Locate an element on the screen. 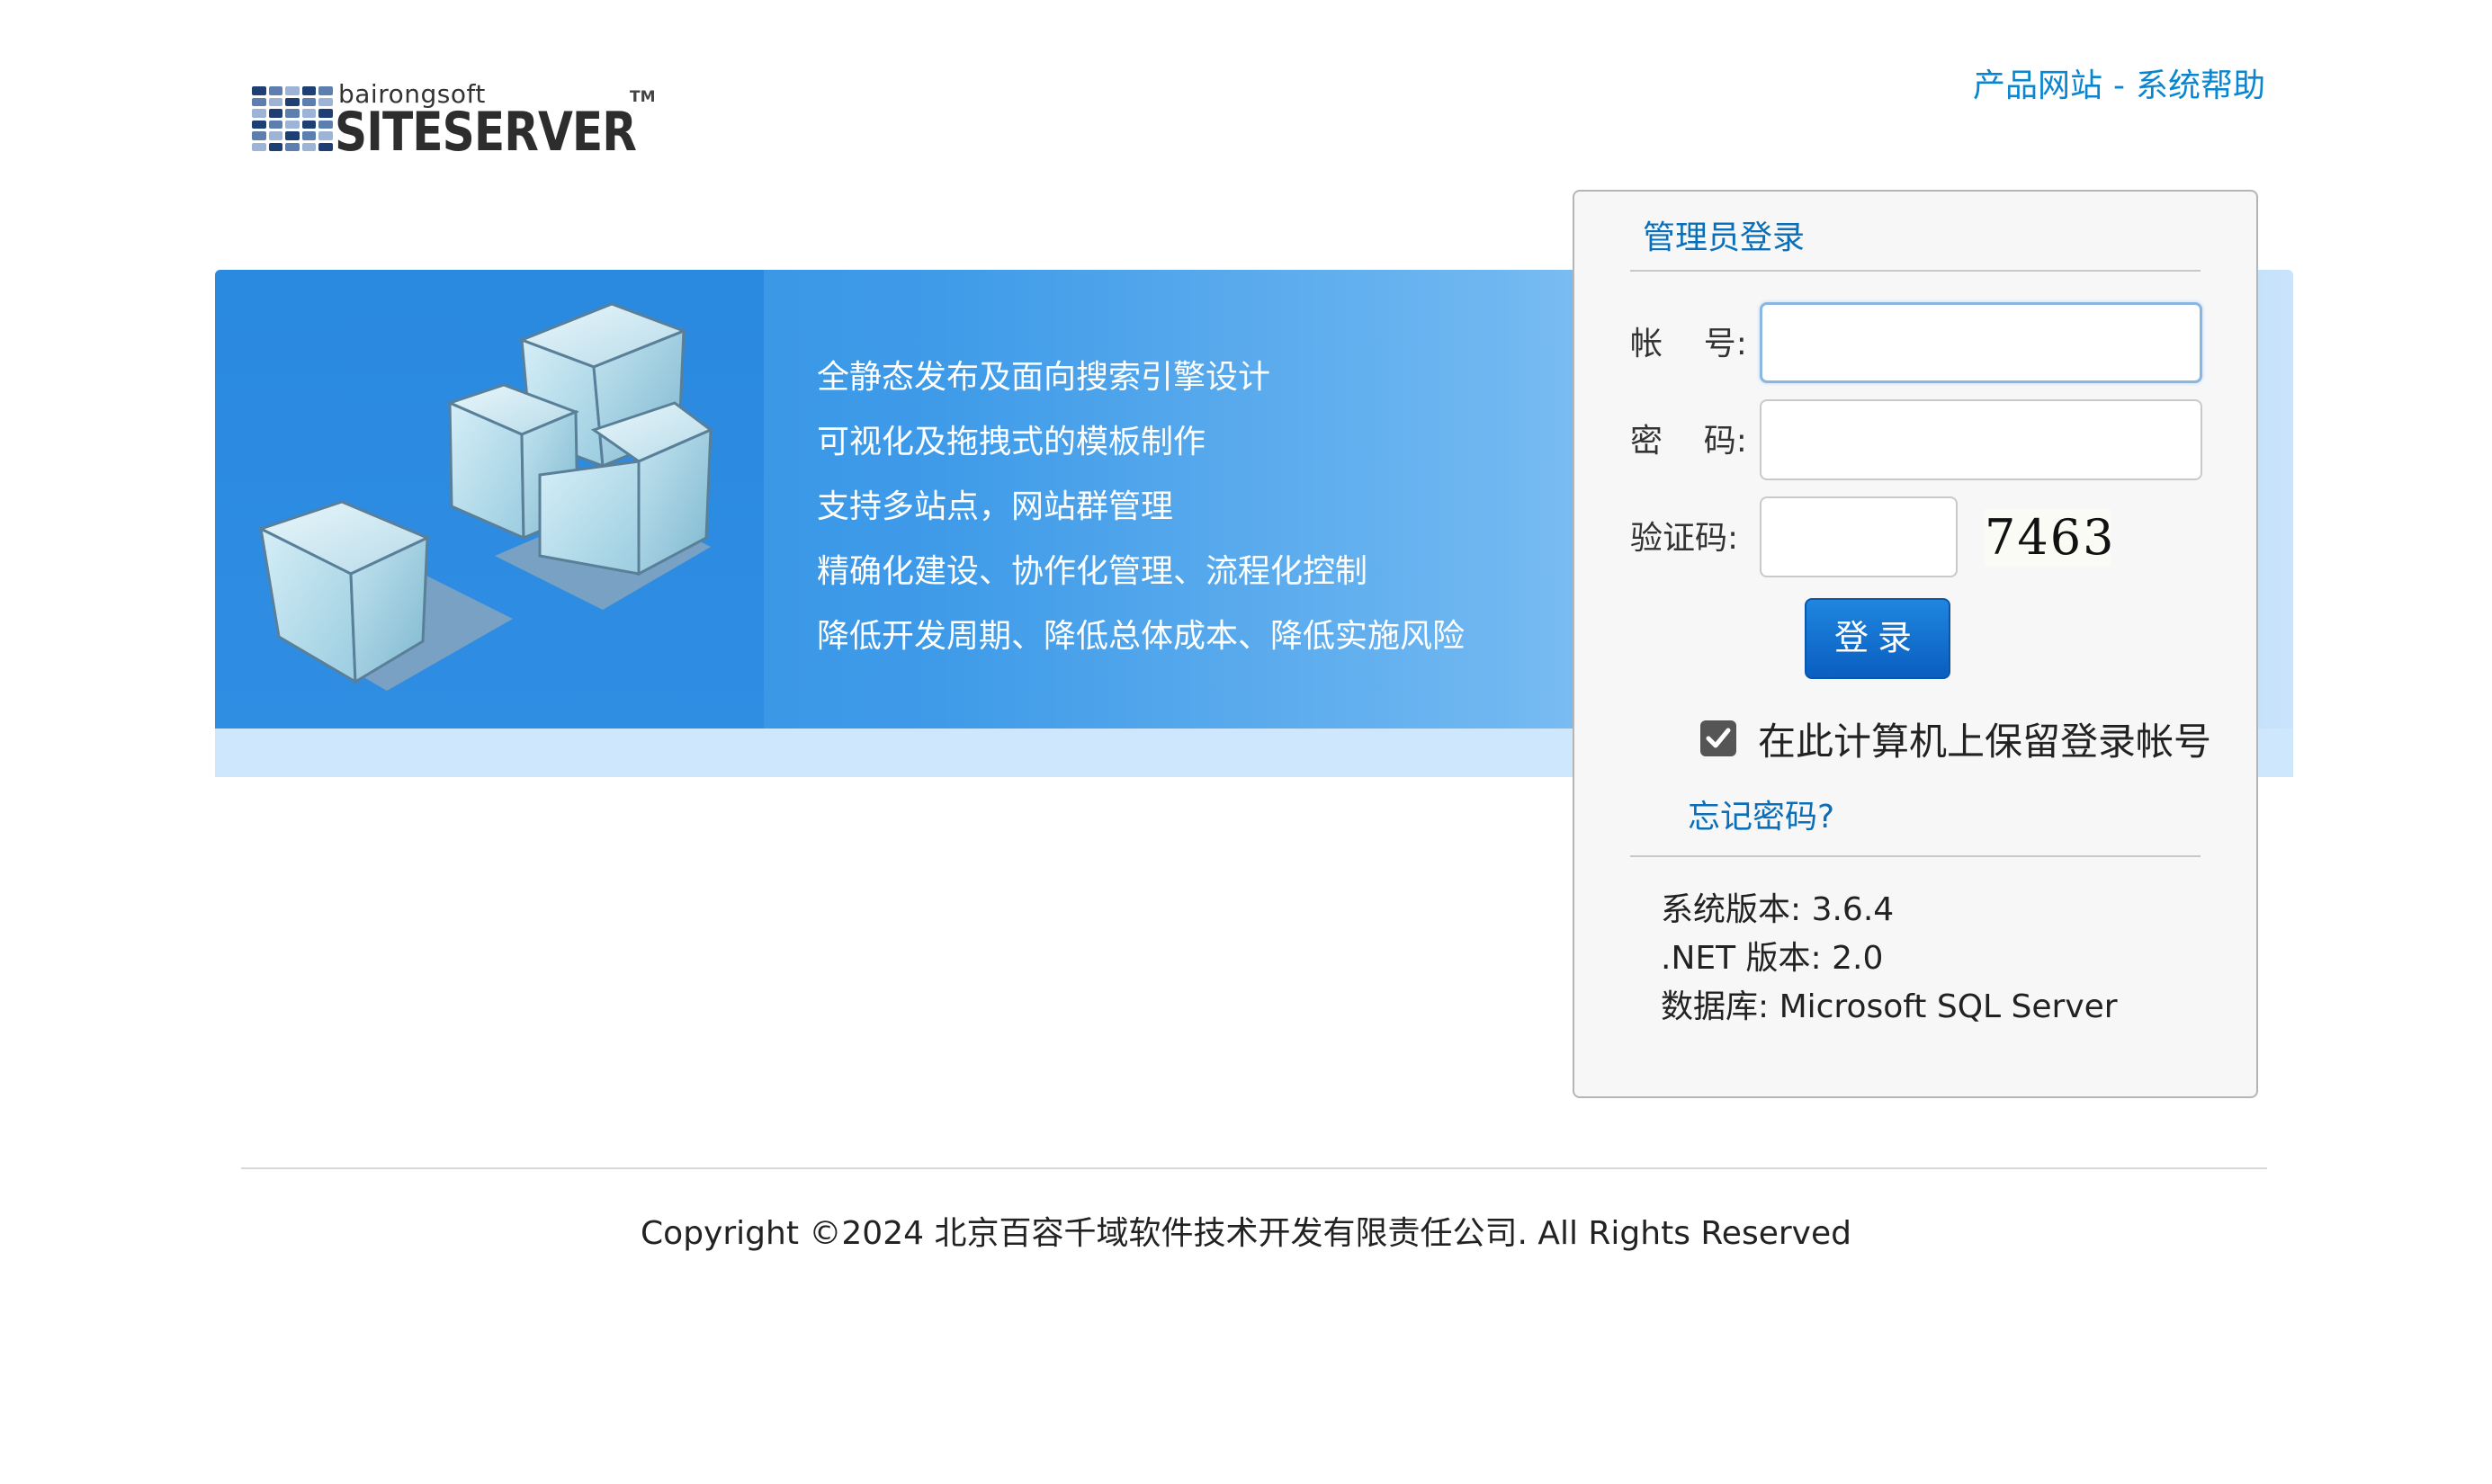 Image resolution: width=2492 pixels, height=1484 pixels. title-divider is located at coordinates (1915, 271).